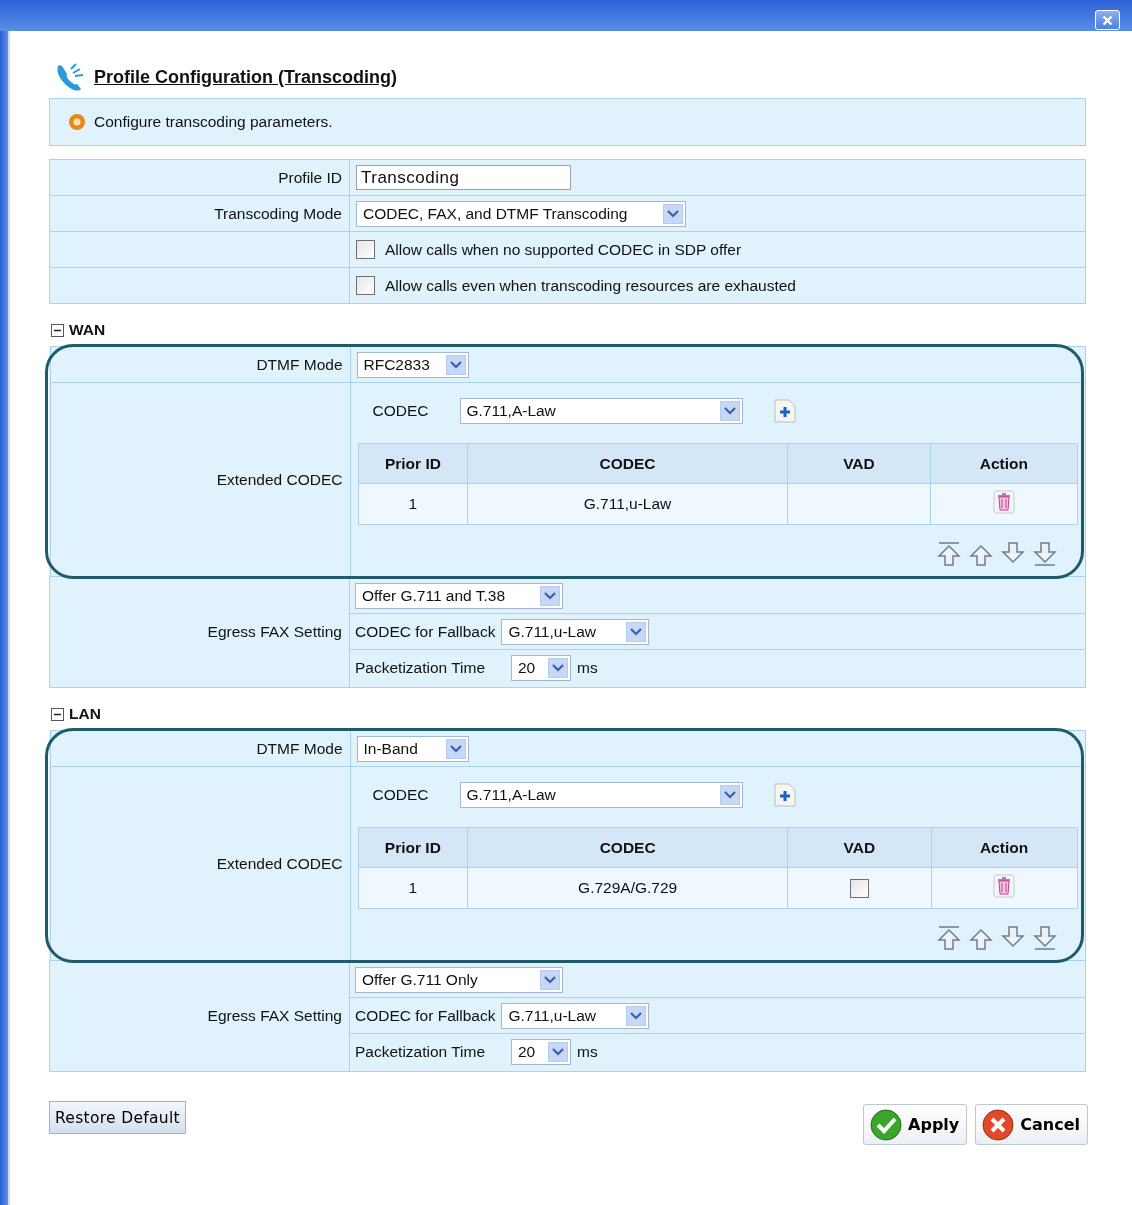  I want to click on check-icon, so click(886, 1124).